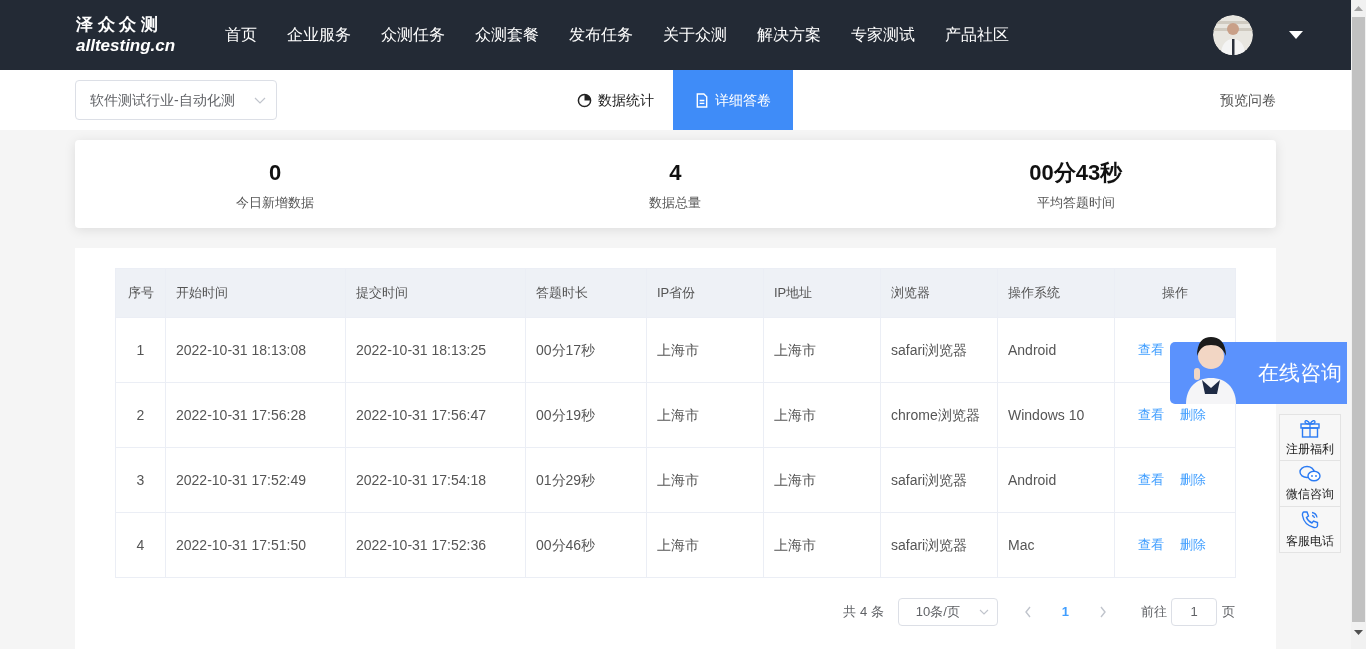  I want to click on goto-label: 前往, so click(1154, 612).